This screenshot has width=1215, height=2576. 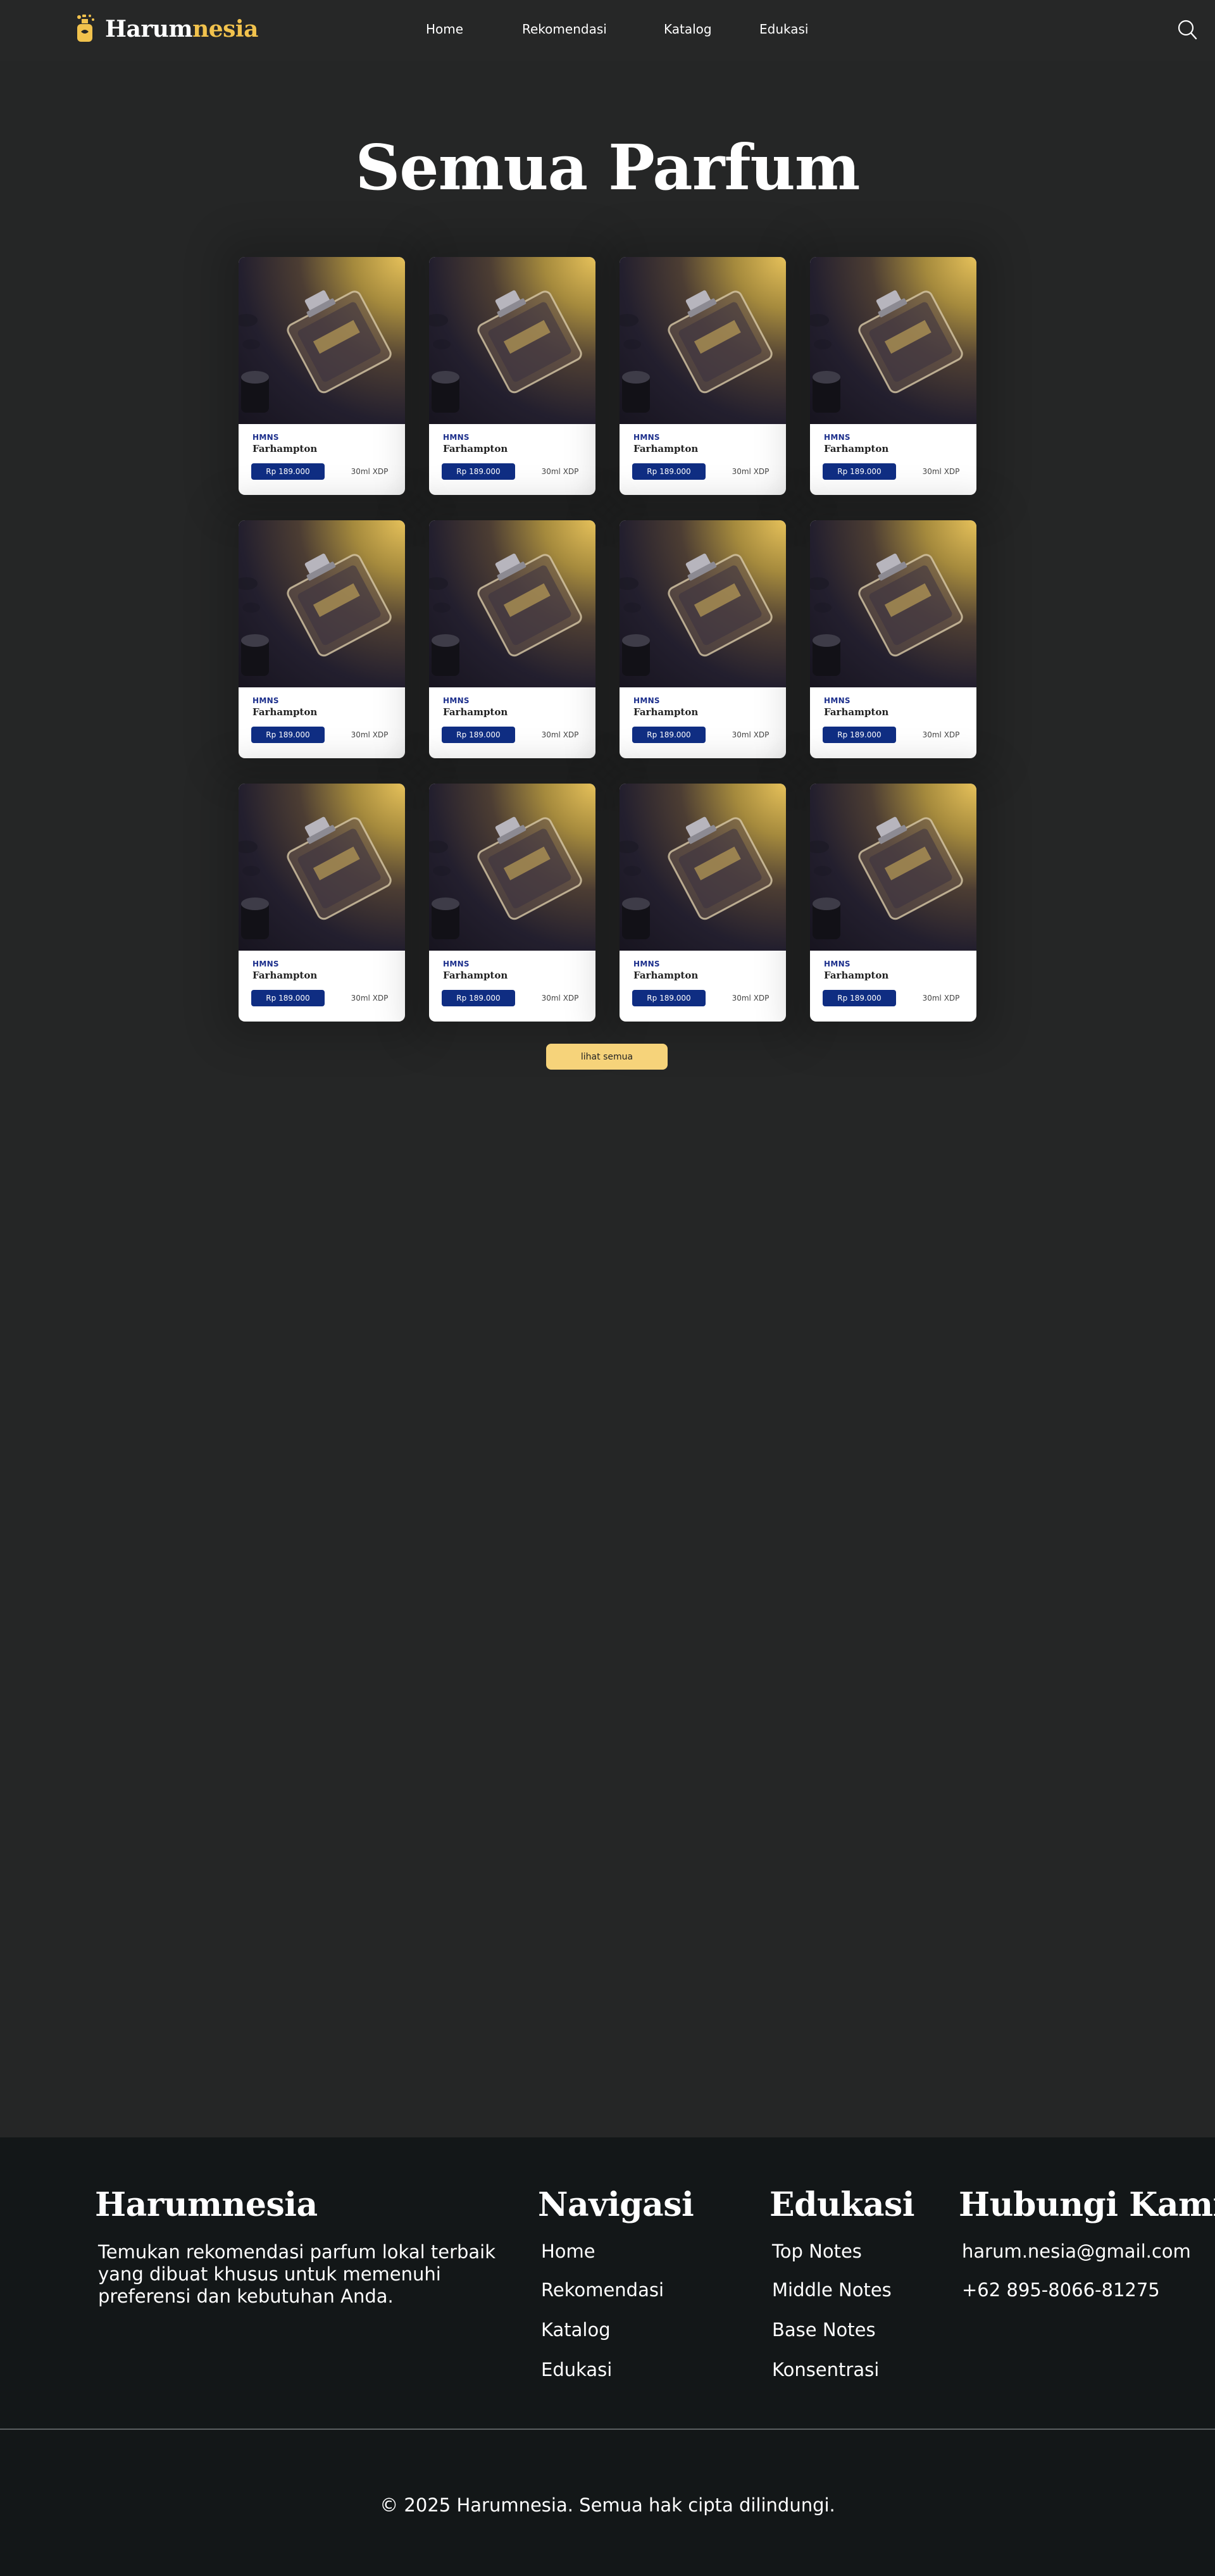 I want to click on footer-brand: Harumnesia, so click(x=206, y=2204).